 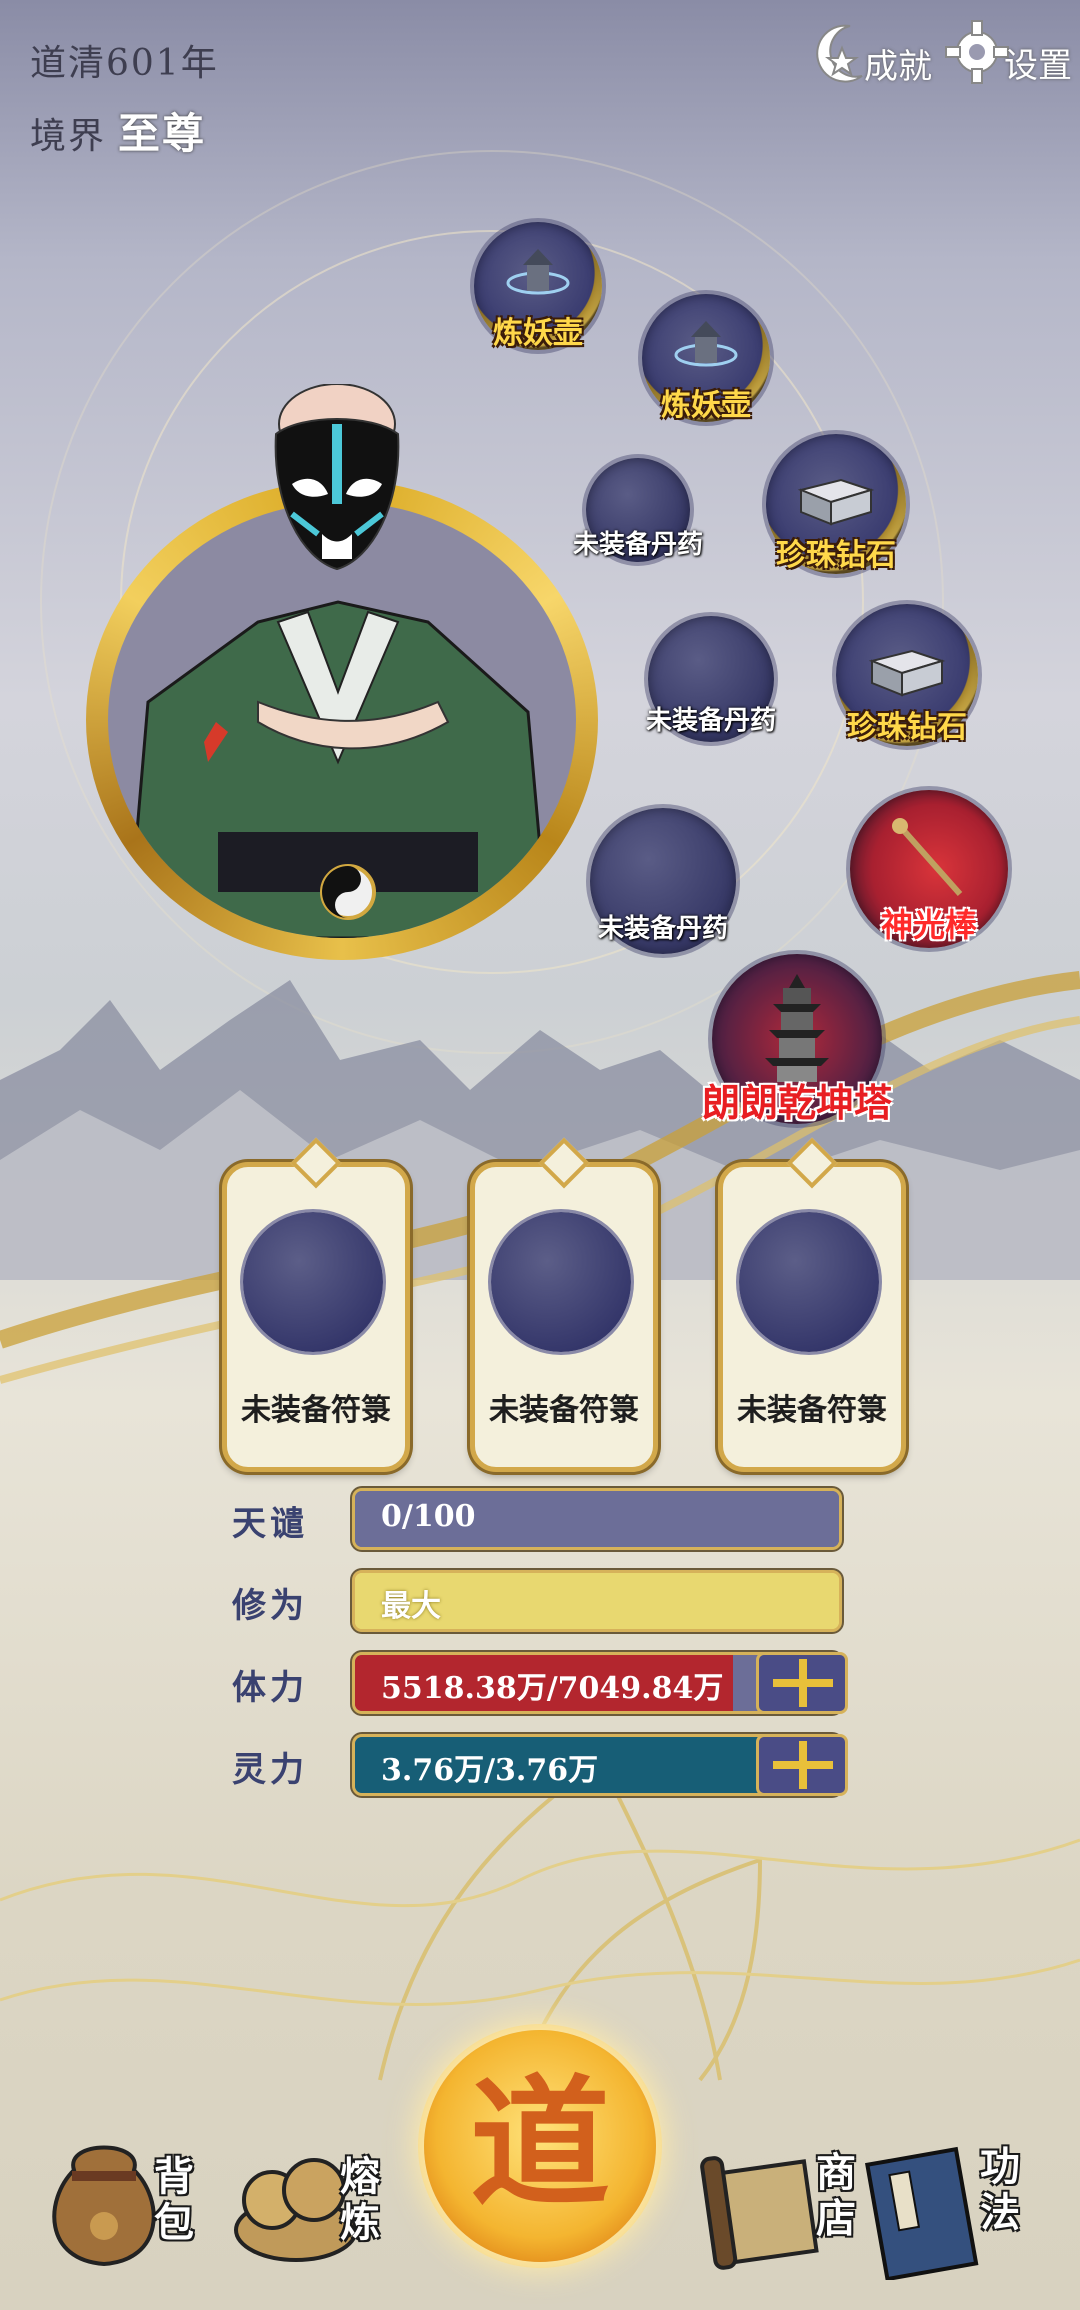 I want to click on cultivate-button: 道, so click(x=540, y=2146).